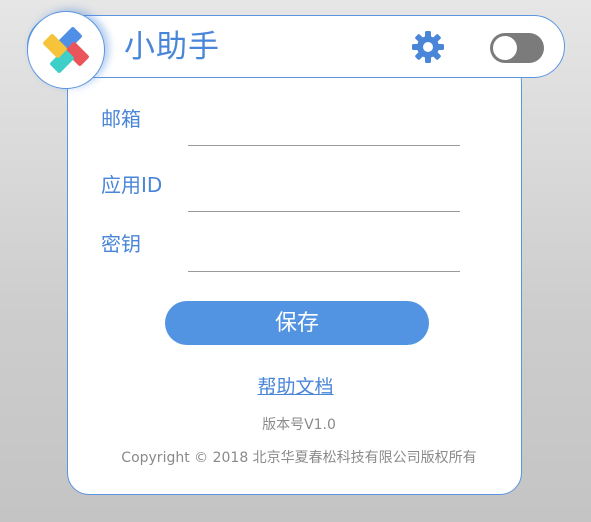 The width and height of the screenshot is (591, 522). I want to click on help-link-wrap: 帮助文档, so click(295, 385).